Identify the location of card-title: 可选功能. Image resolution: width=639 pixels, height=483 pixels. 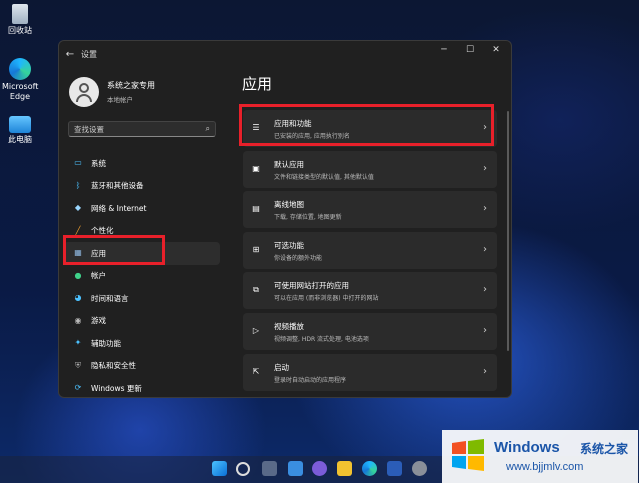
(289, 245).